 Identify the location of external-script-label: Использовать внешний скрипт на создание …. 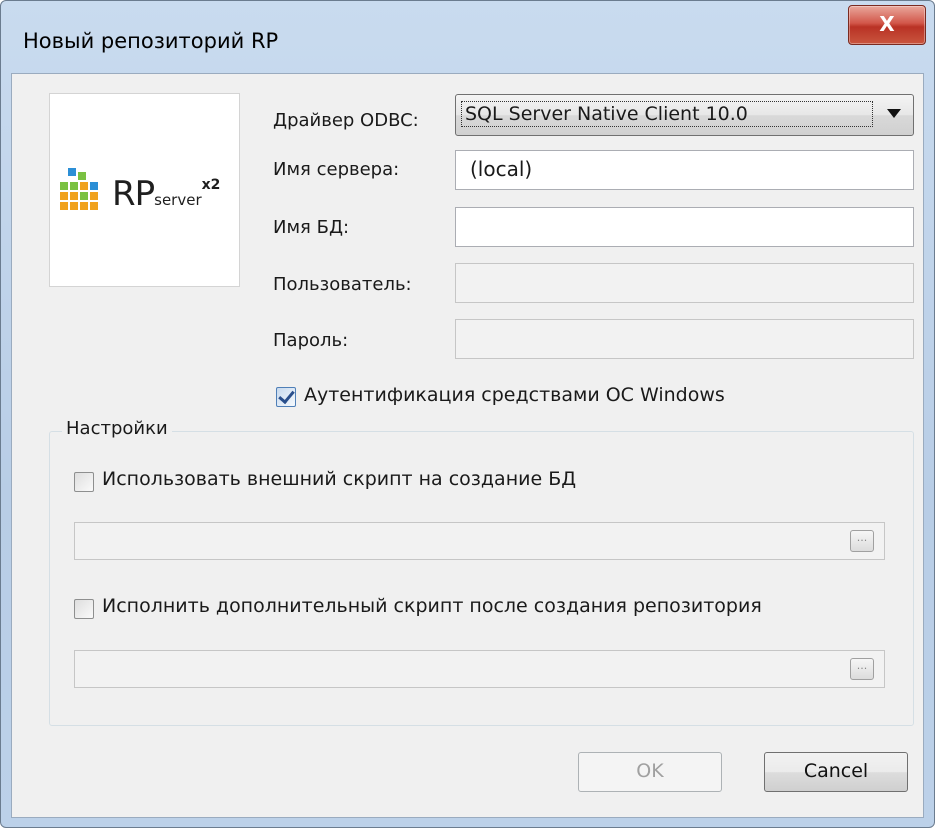
(339, 479).